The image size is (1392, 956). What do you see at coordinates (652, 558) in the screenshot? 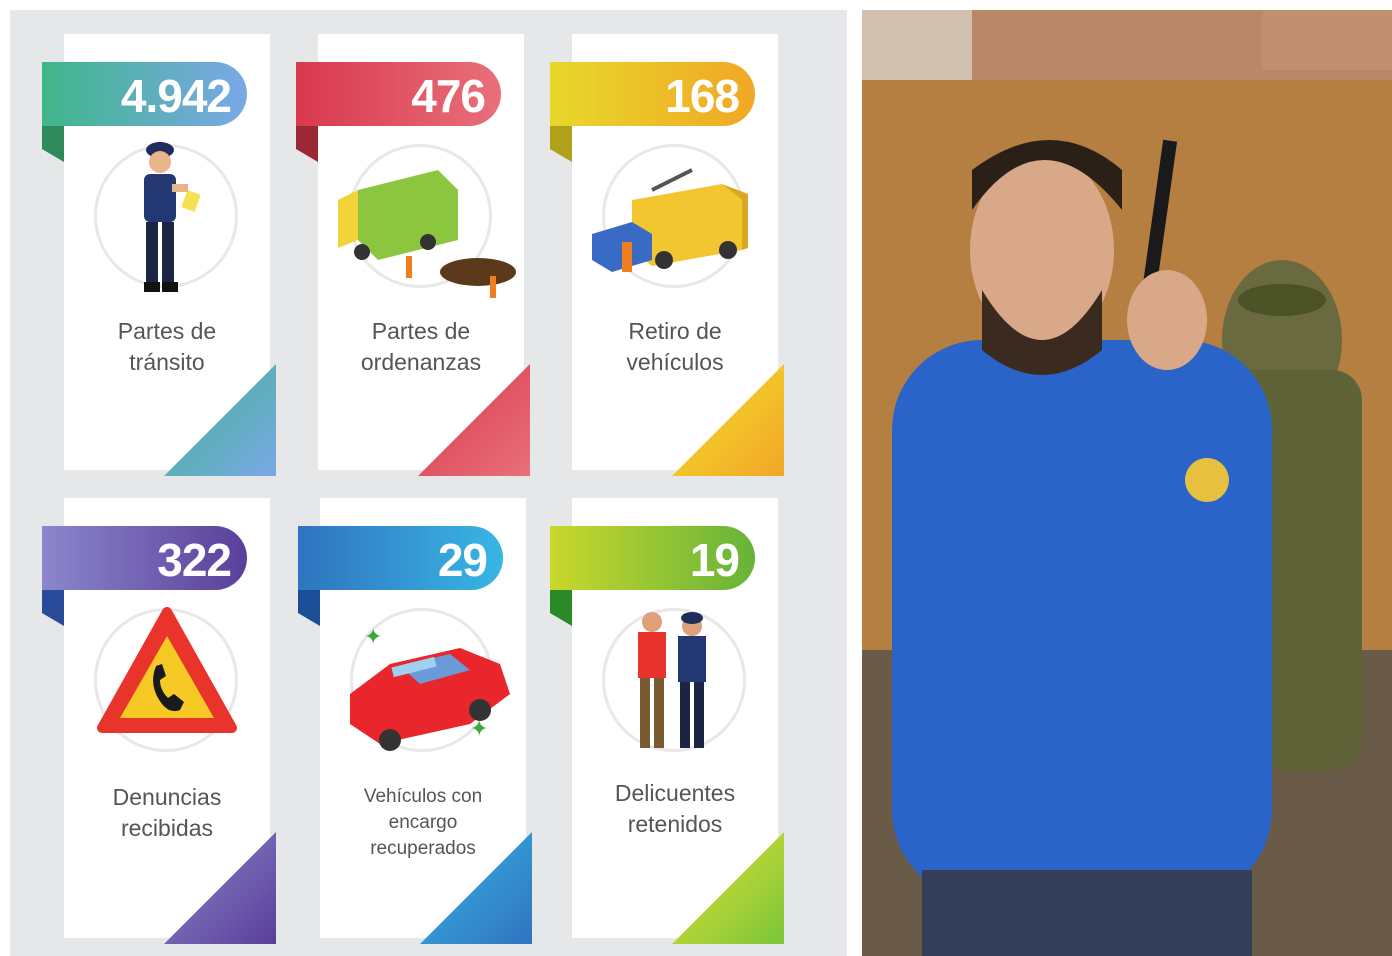
I see `stat-ribbon: 19` at bounding box center [652, 558].